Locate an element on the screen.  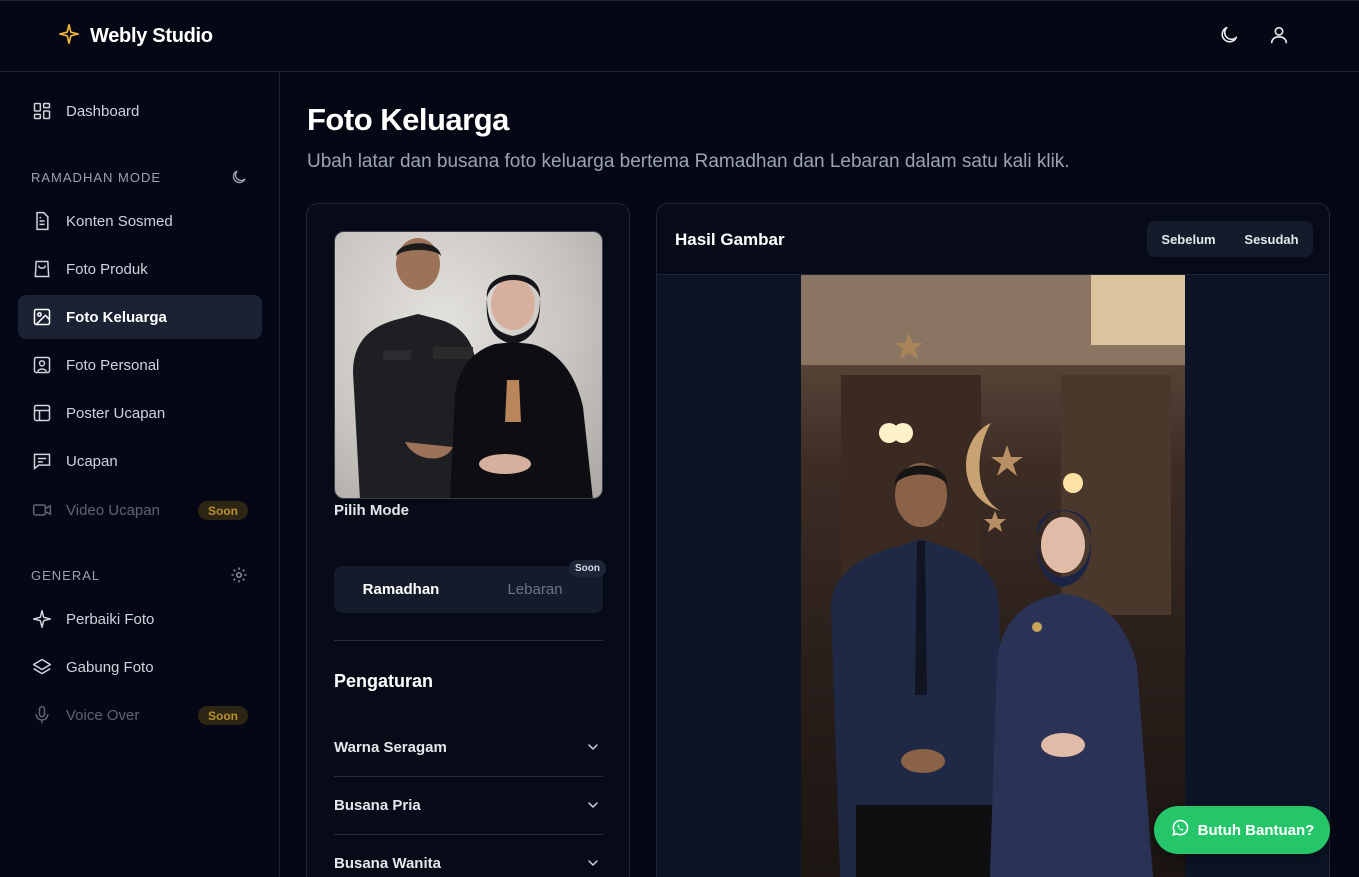
brand-name: Webly Studio is located at coordinates (151, 36).